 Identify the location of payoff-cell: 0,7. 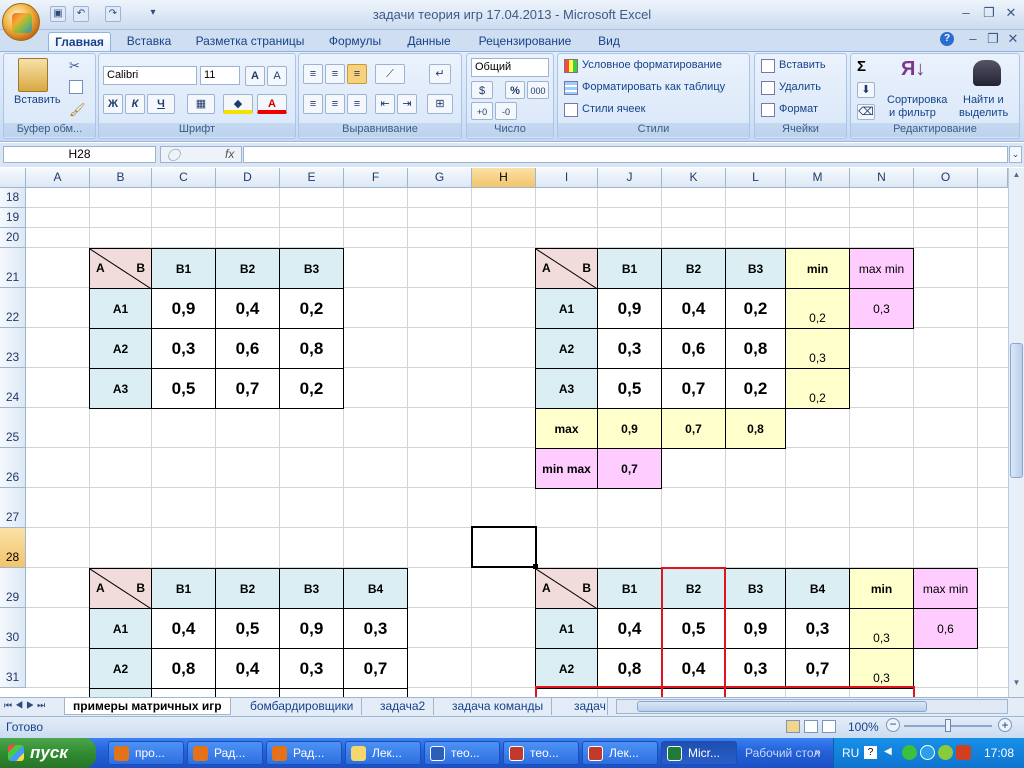
(693, 388).